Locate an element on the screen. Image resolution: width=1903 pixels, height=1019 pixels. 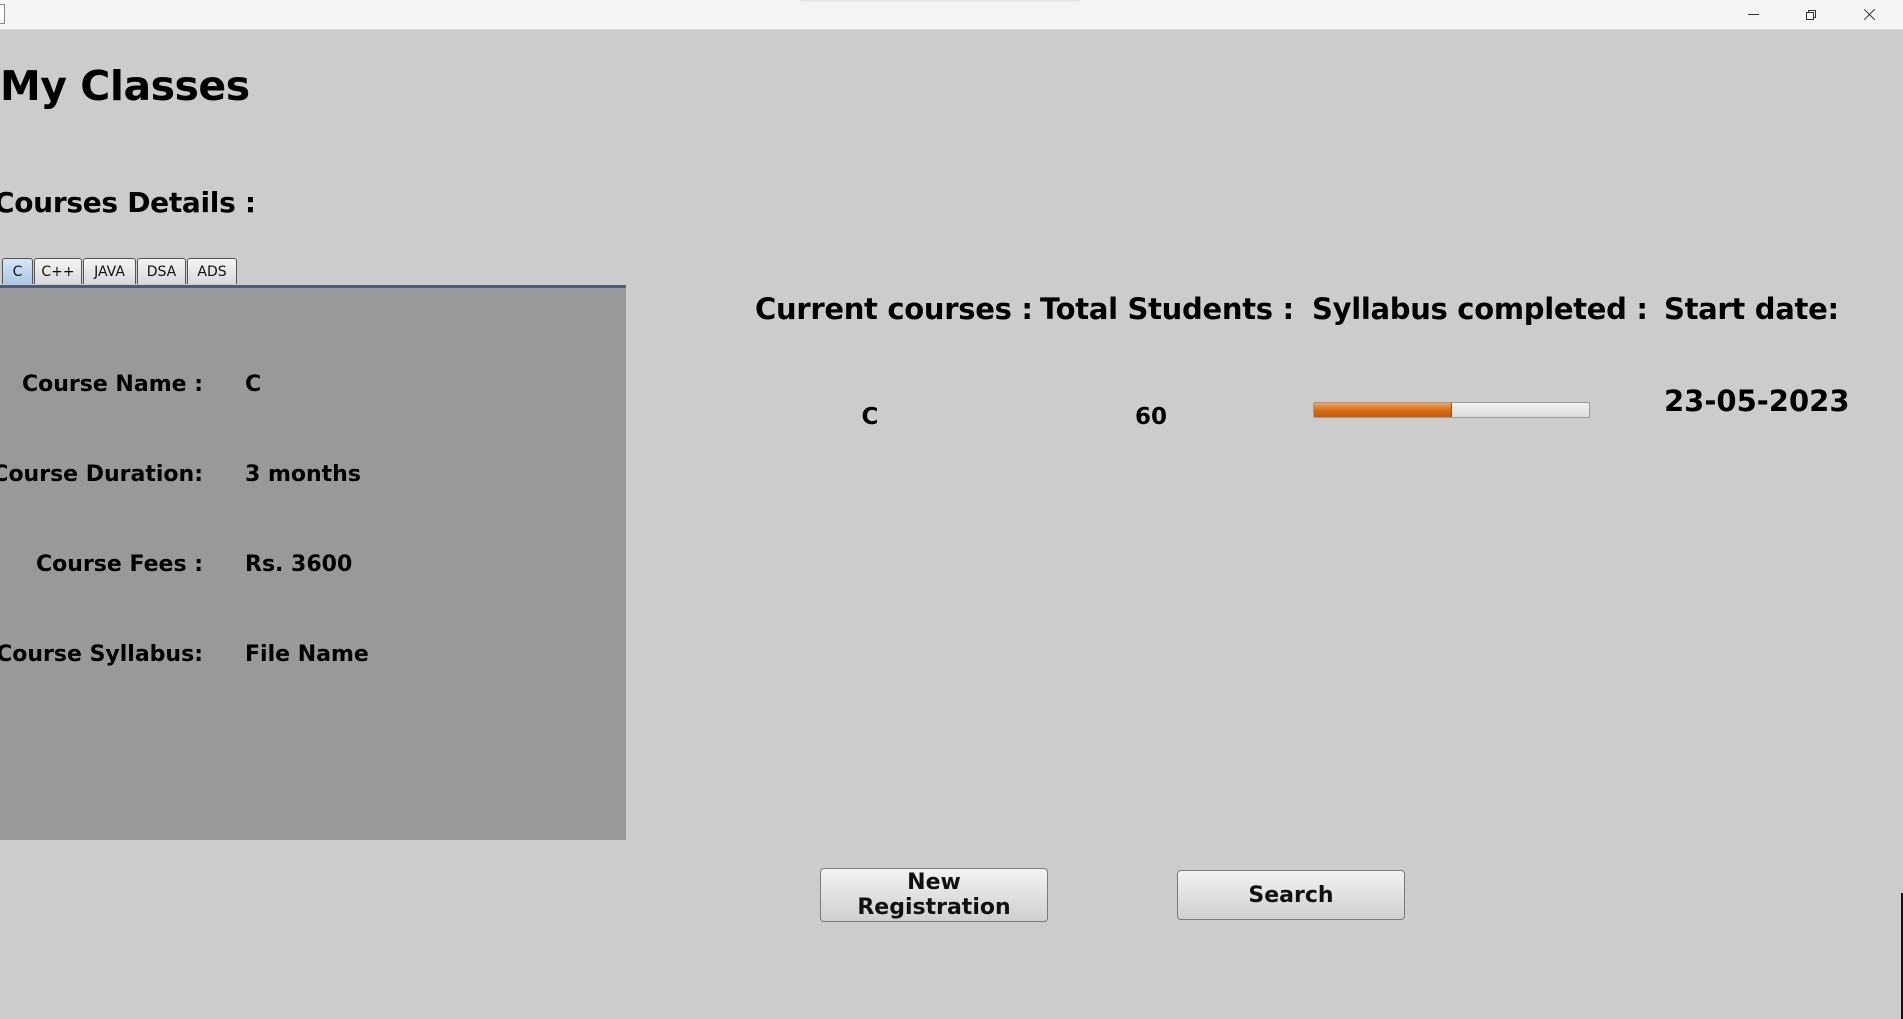
tab-cpp: C++ is located at coordinates (58, 271).